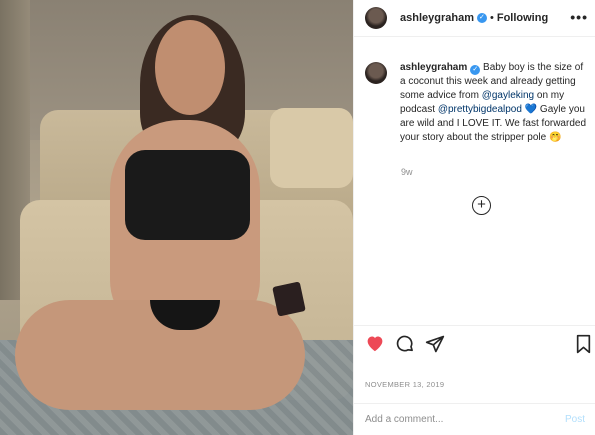 The width and height of the screenshot is (595, 435). Describe the element at coordinates (481, 205) in the screenshot. I see `load-more-comments-button: +` at that location.